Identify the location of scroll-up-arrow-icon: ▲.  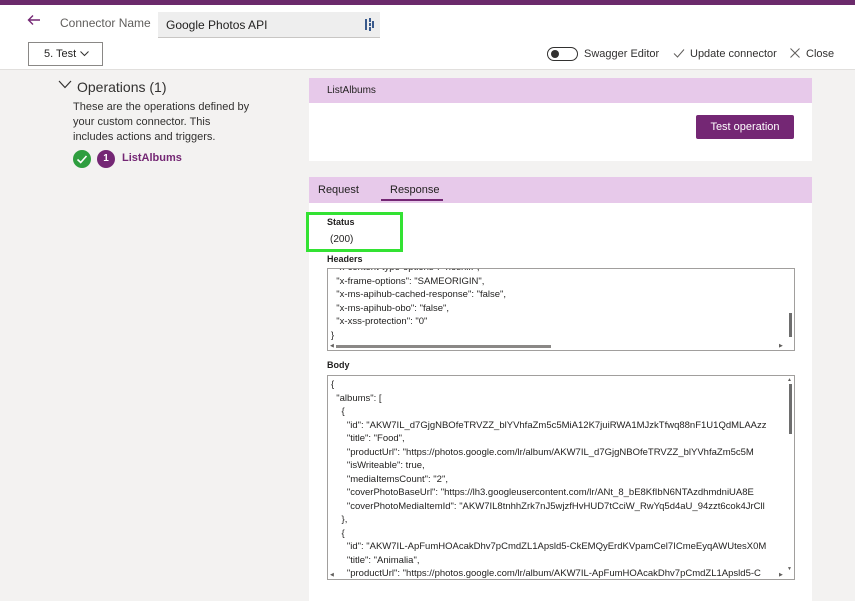
(789, 380).